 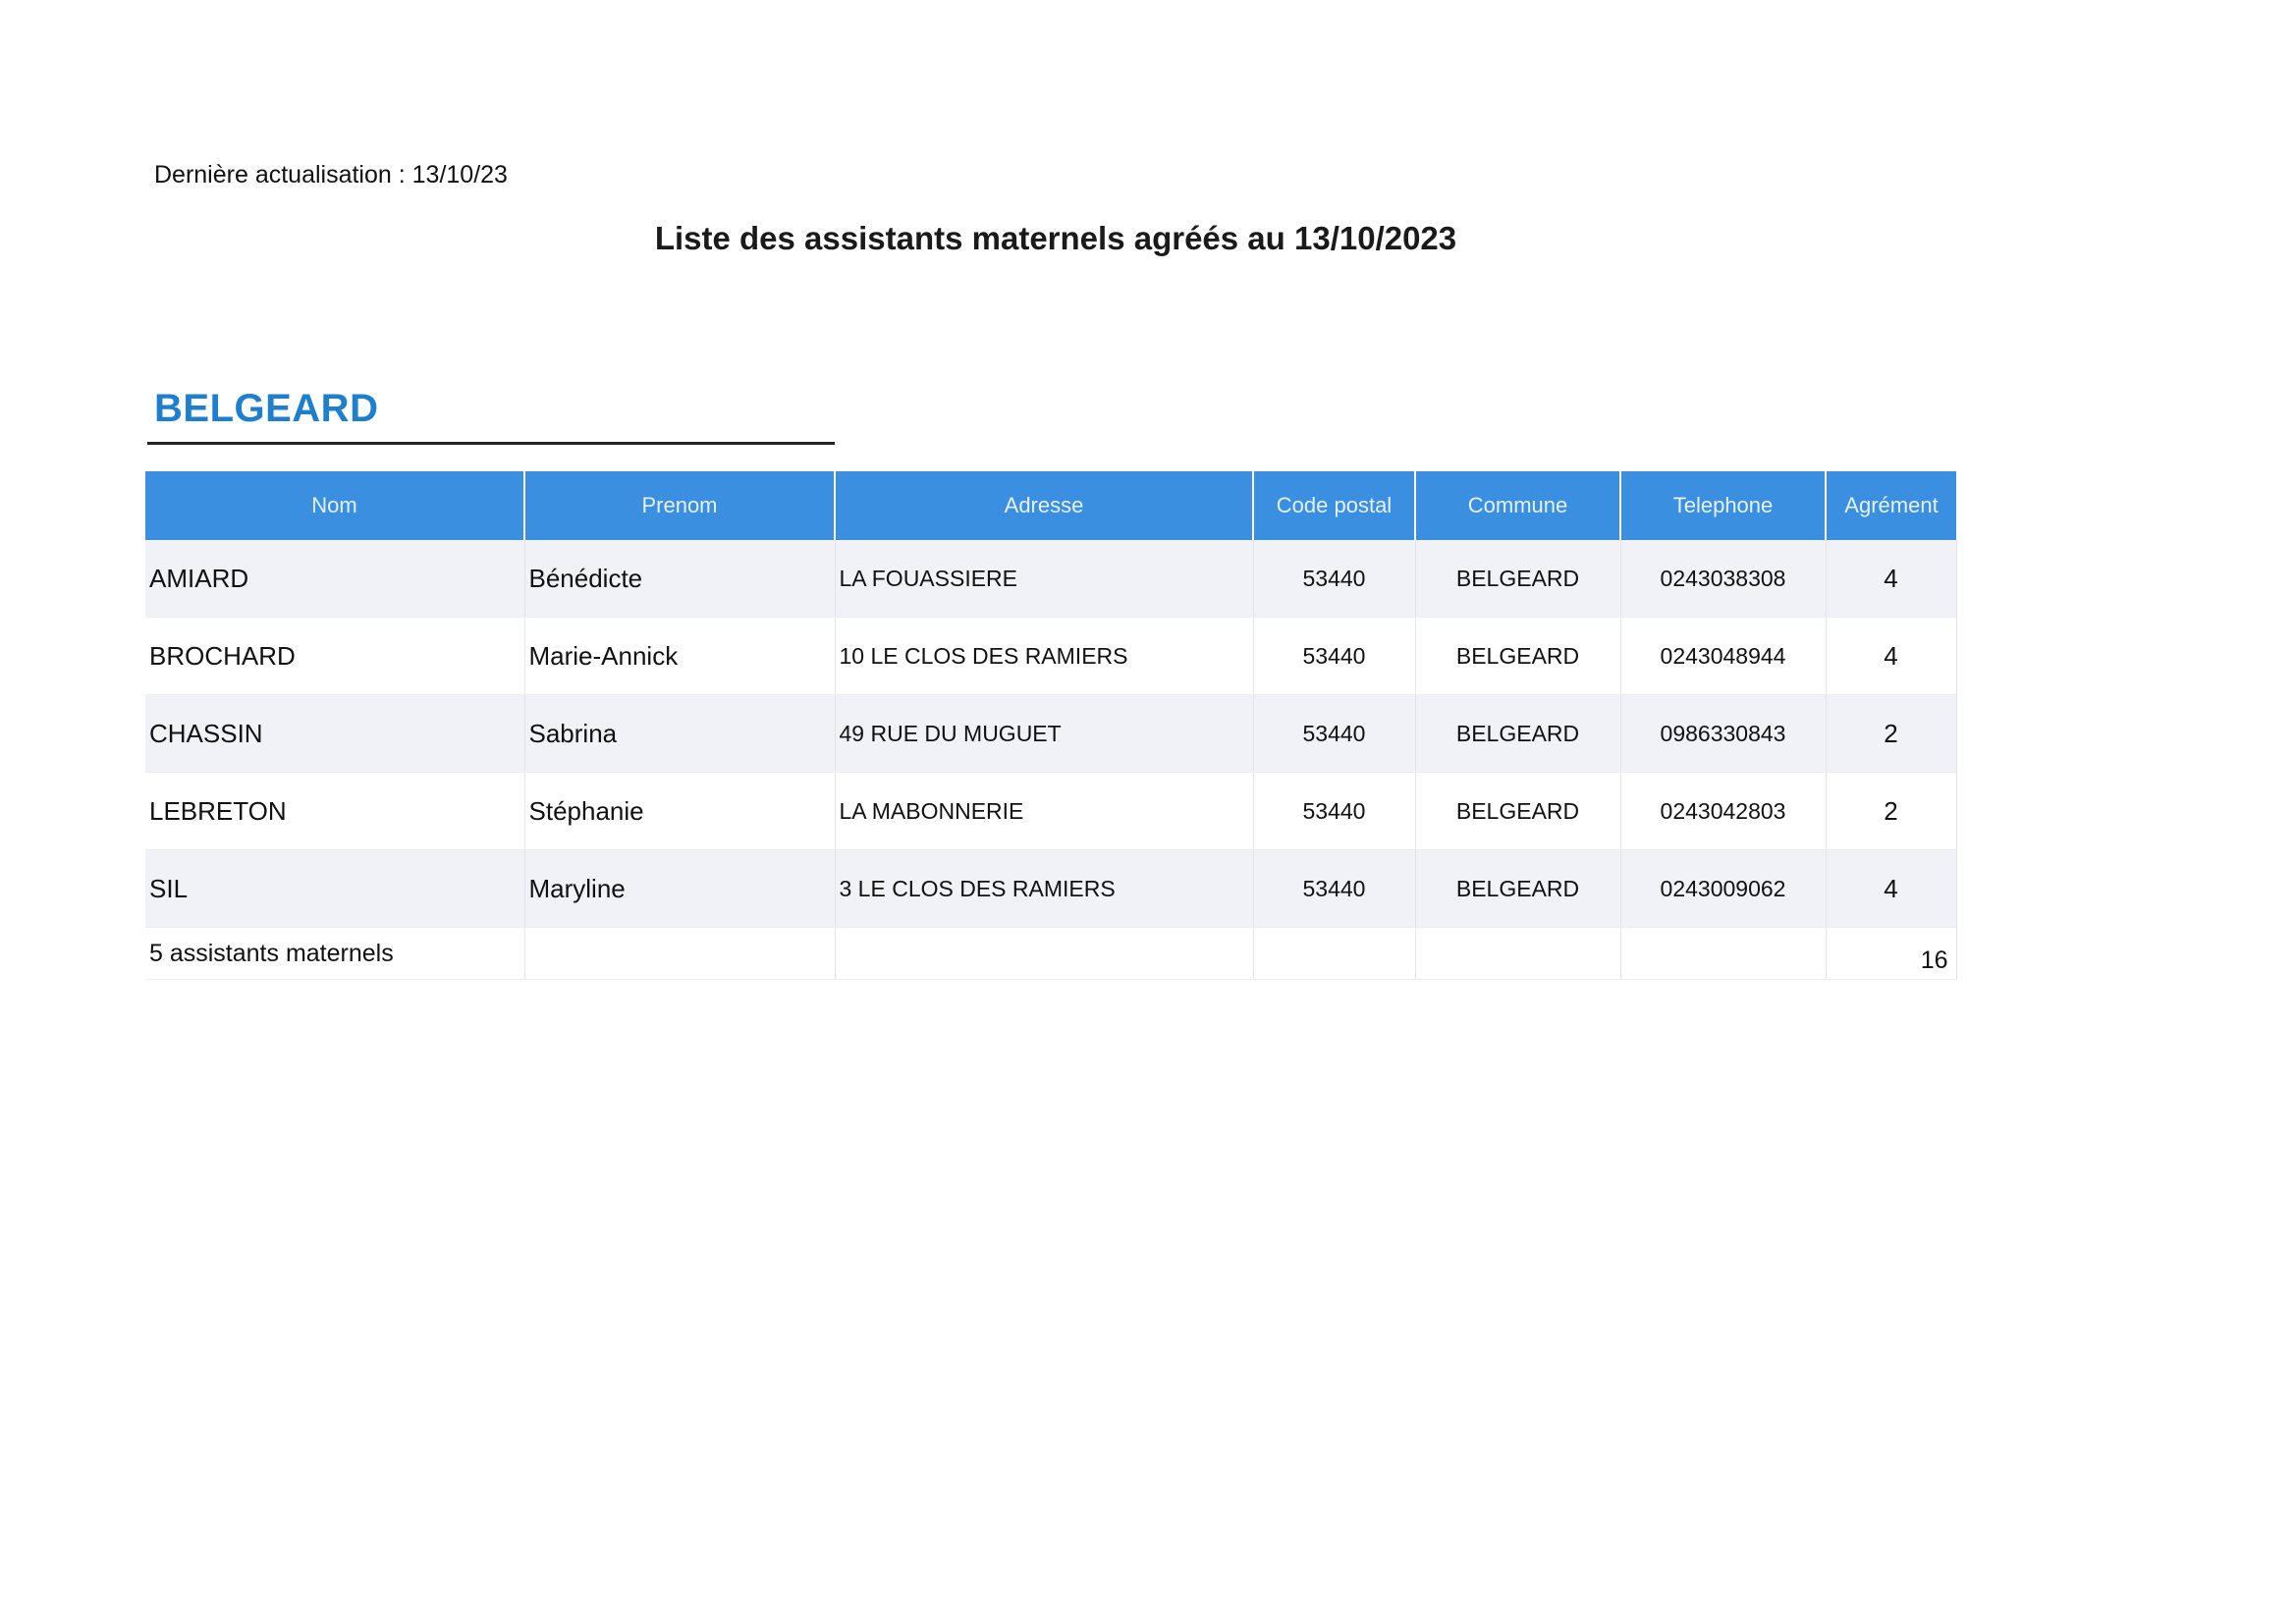 What do you see at coordinates (680, 505) in the screenshot?
I see `column-header-prenom: Prenom` at bounding box center [680, 505].